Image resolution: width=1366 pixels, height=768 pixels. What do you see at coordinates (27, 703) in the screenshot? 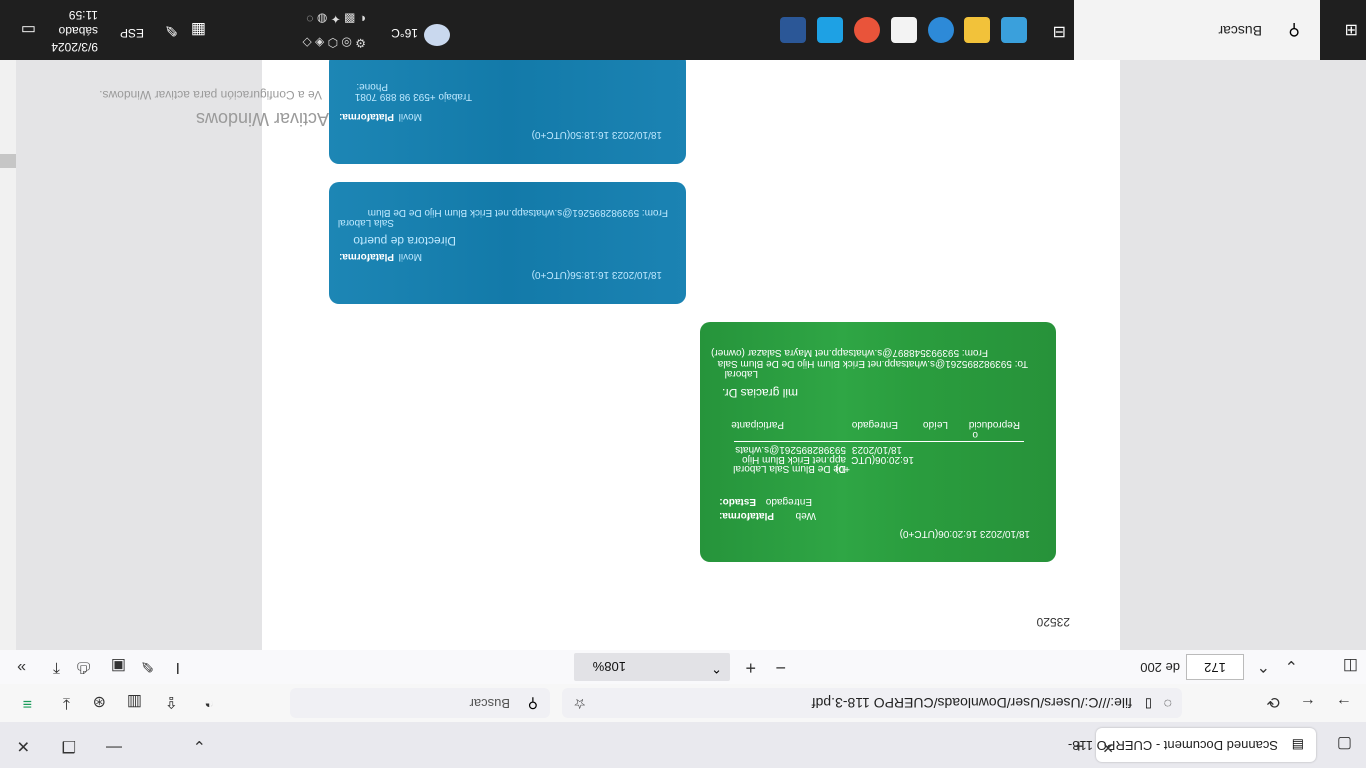
I see `menu-icon: ≡` at bounding box center [27, 703].